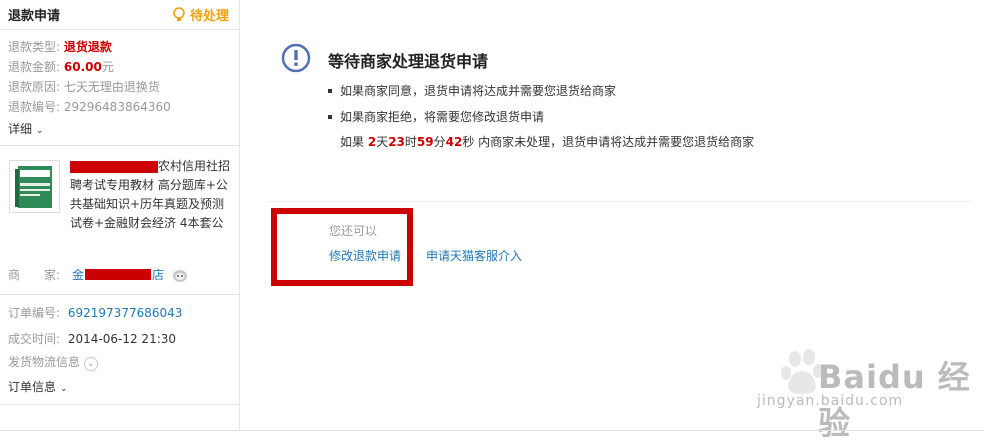  Describe the element at coordinates (614, 142) in the screenshot. I see `countdown-suffix: 内商家未处理，退货申请将达成并需要您退货给商家` at that location.